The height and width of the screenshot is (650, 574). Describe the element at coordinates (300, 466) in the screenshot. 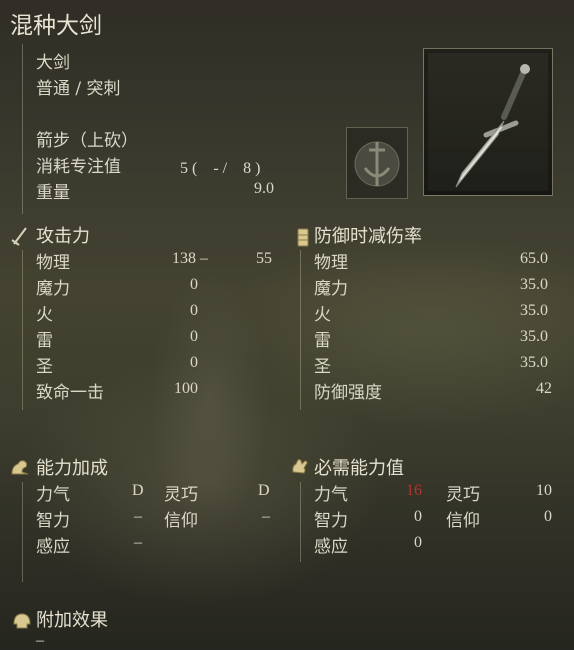

I see `hand-icon` at that location.